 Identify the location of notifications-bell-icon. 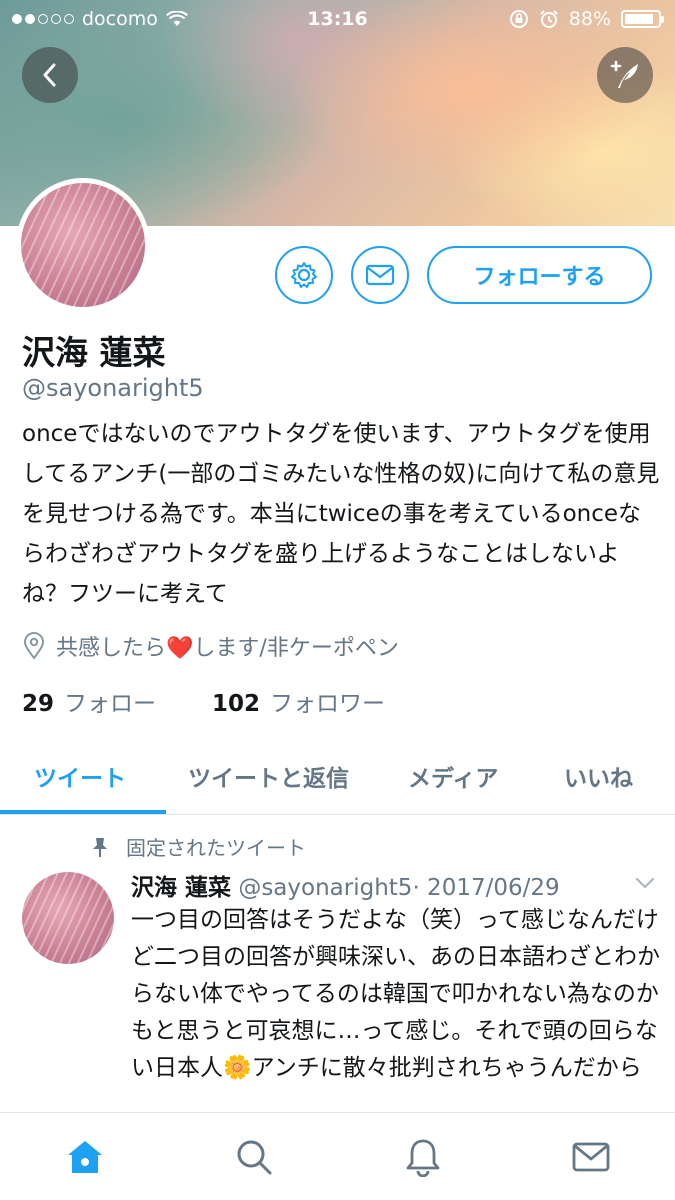
(423, 1158).